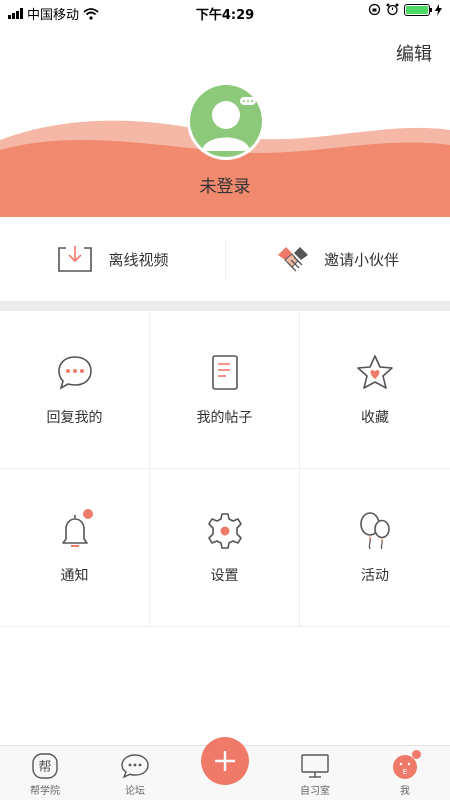 This screenshot has width=450, height=801. I want to click on tab-bangxueyuan: 帮 帮学院, so click(45, 773).